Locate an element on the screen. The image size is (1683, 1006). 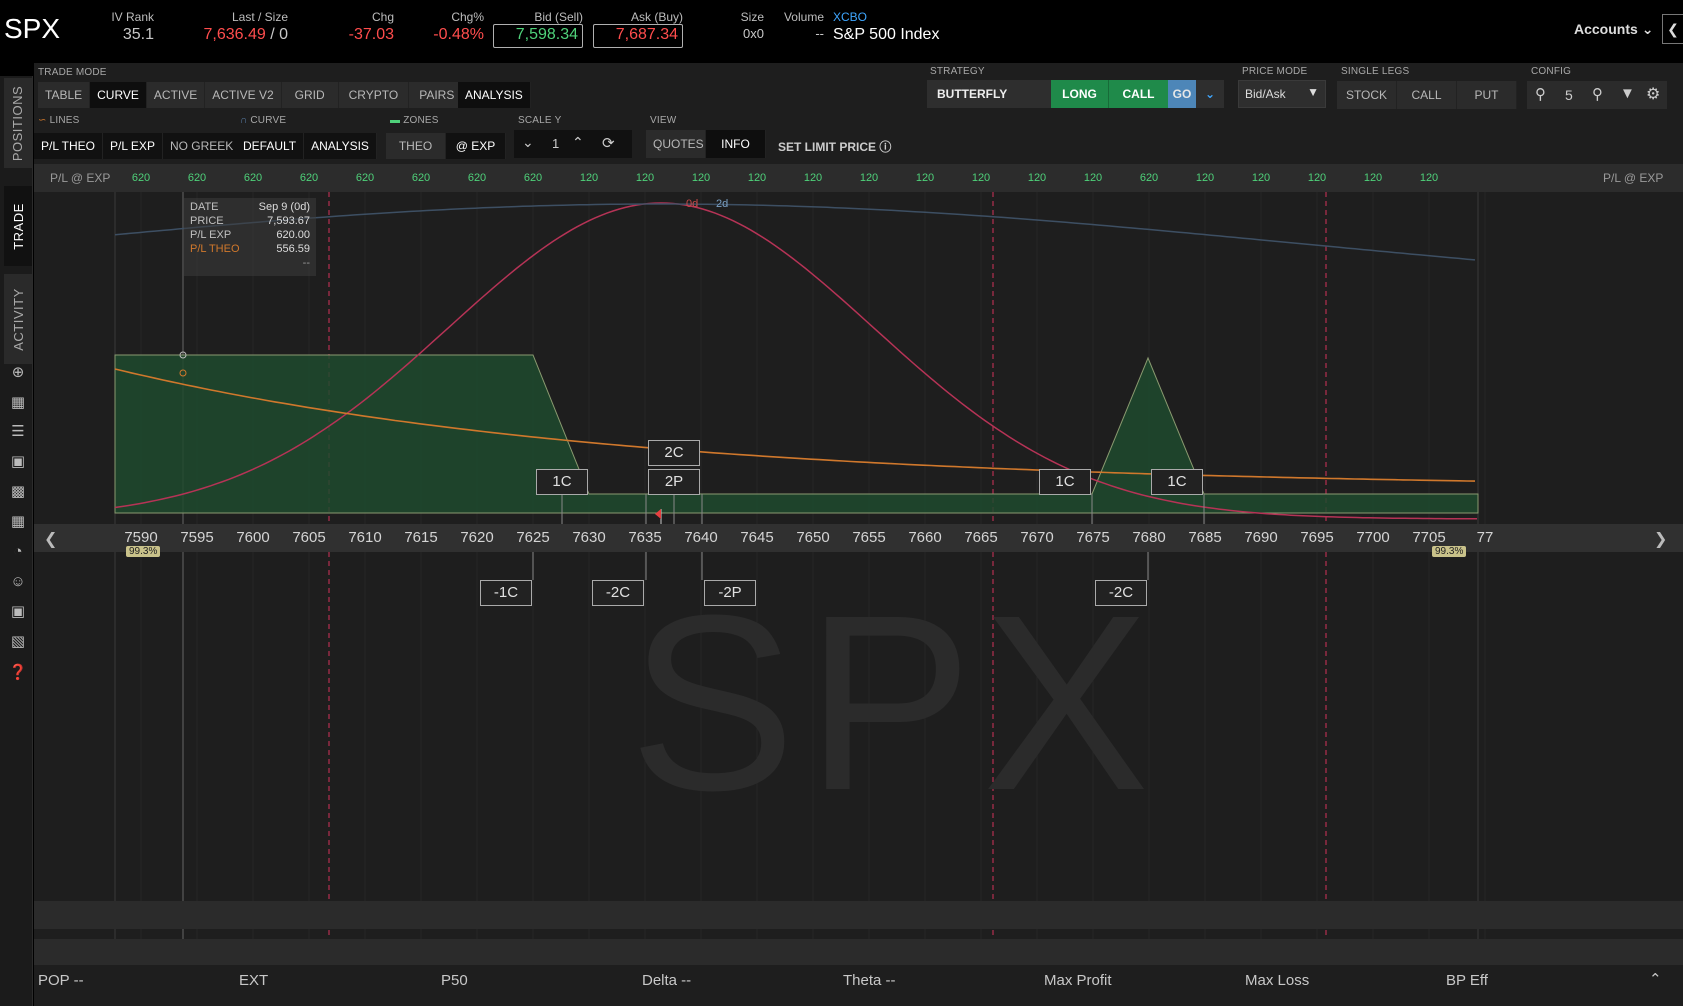
leg-above-1c-2: 1C is located at coordinates (1065, 482).